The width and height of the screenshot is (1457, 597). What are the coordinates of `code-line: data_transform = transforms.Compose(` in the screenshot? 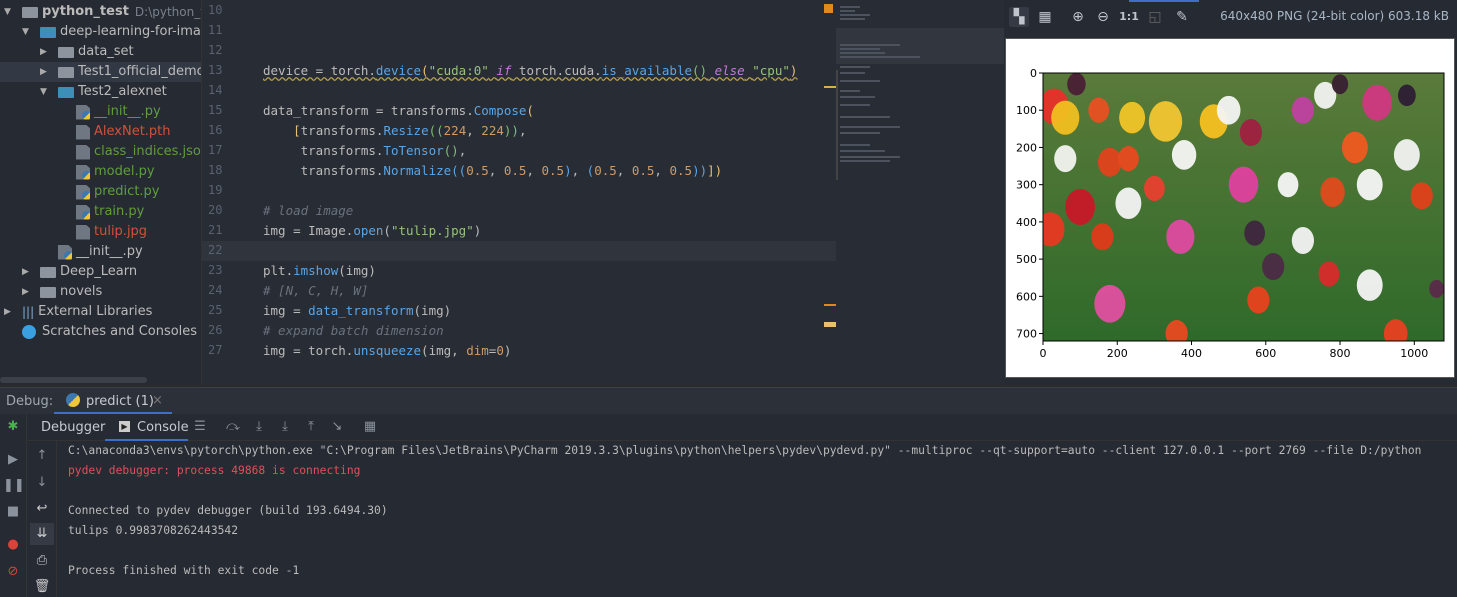 It's located at (398, 110).